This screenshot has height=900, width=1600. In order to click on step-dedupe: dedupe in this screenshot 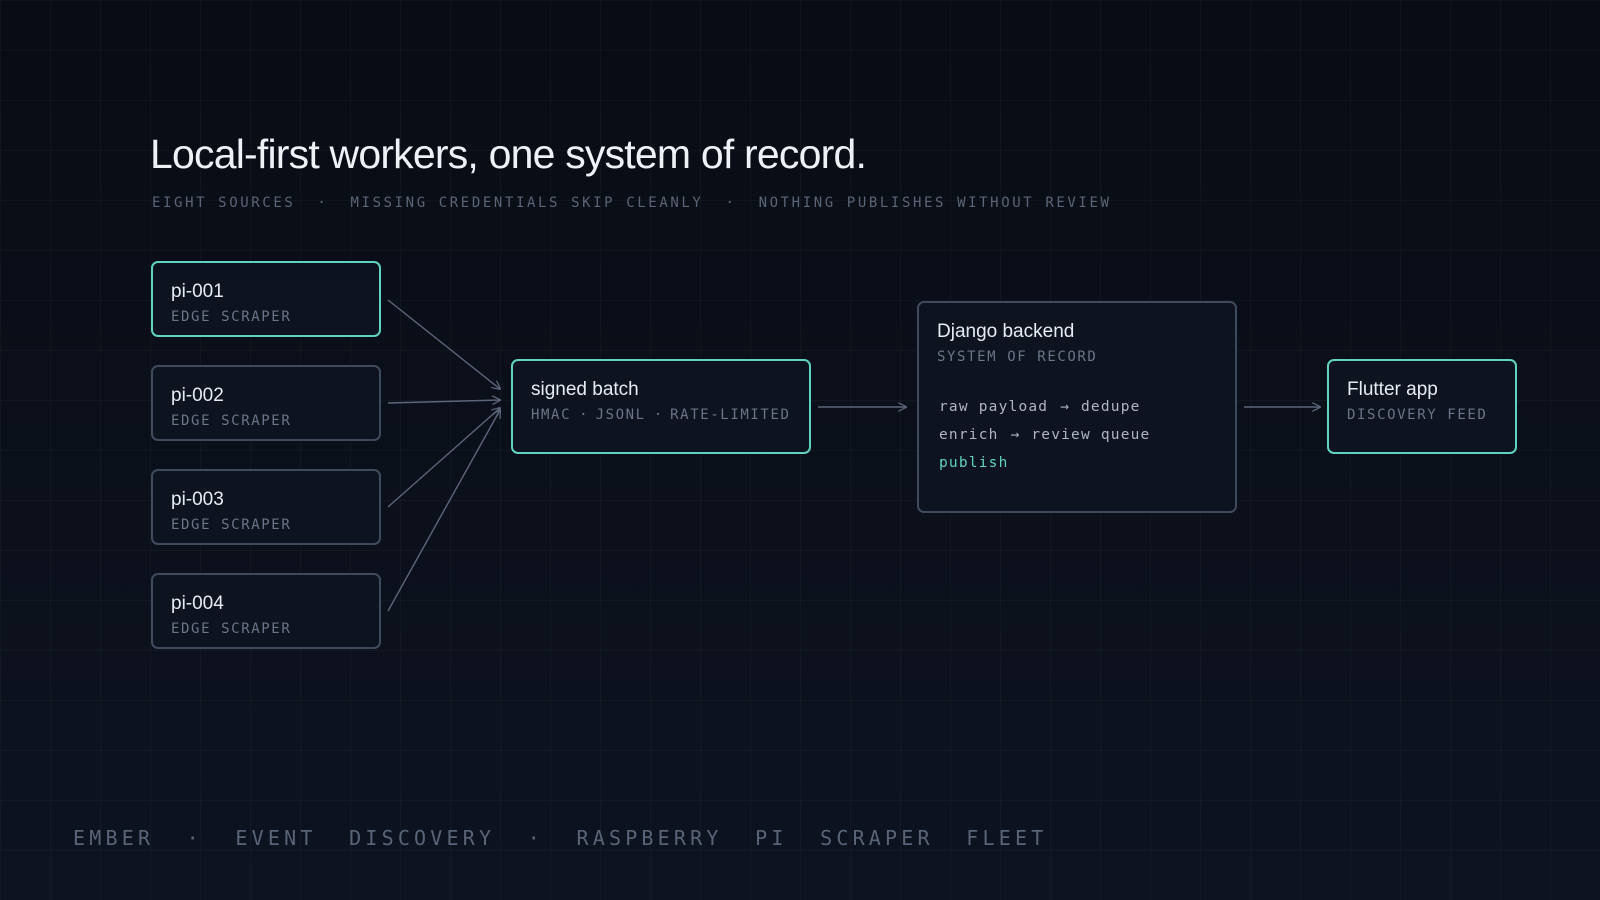, I will do `click(1110, 407)`.